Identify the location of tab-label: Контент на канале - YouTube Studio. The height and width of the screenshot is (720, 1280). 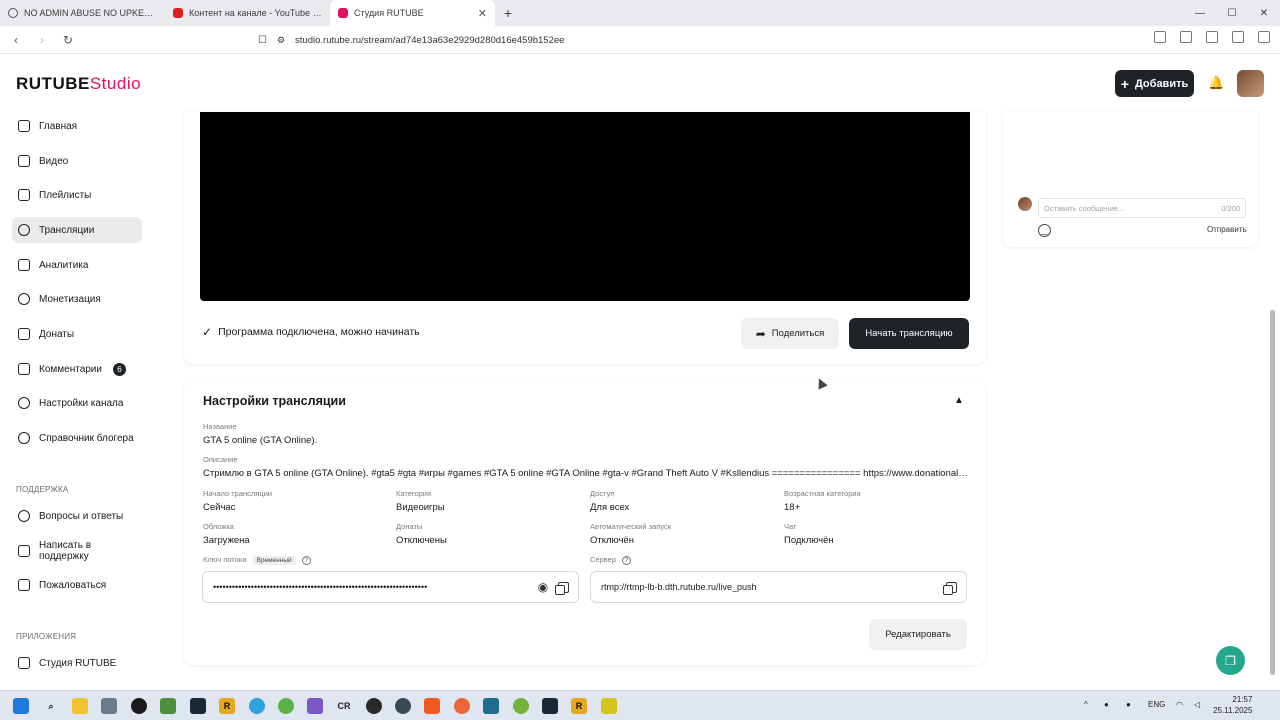
(255, 13).